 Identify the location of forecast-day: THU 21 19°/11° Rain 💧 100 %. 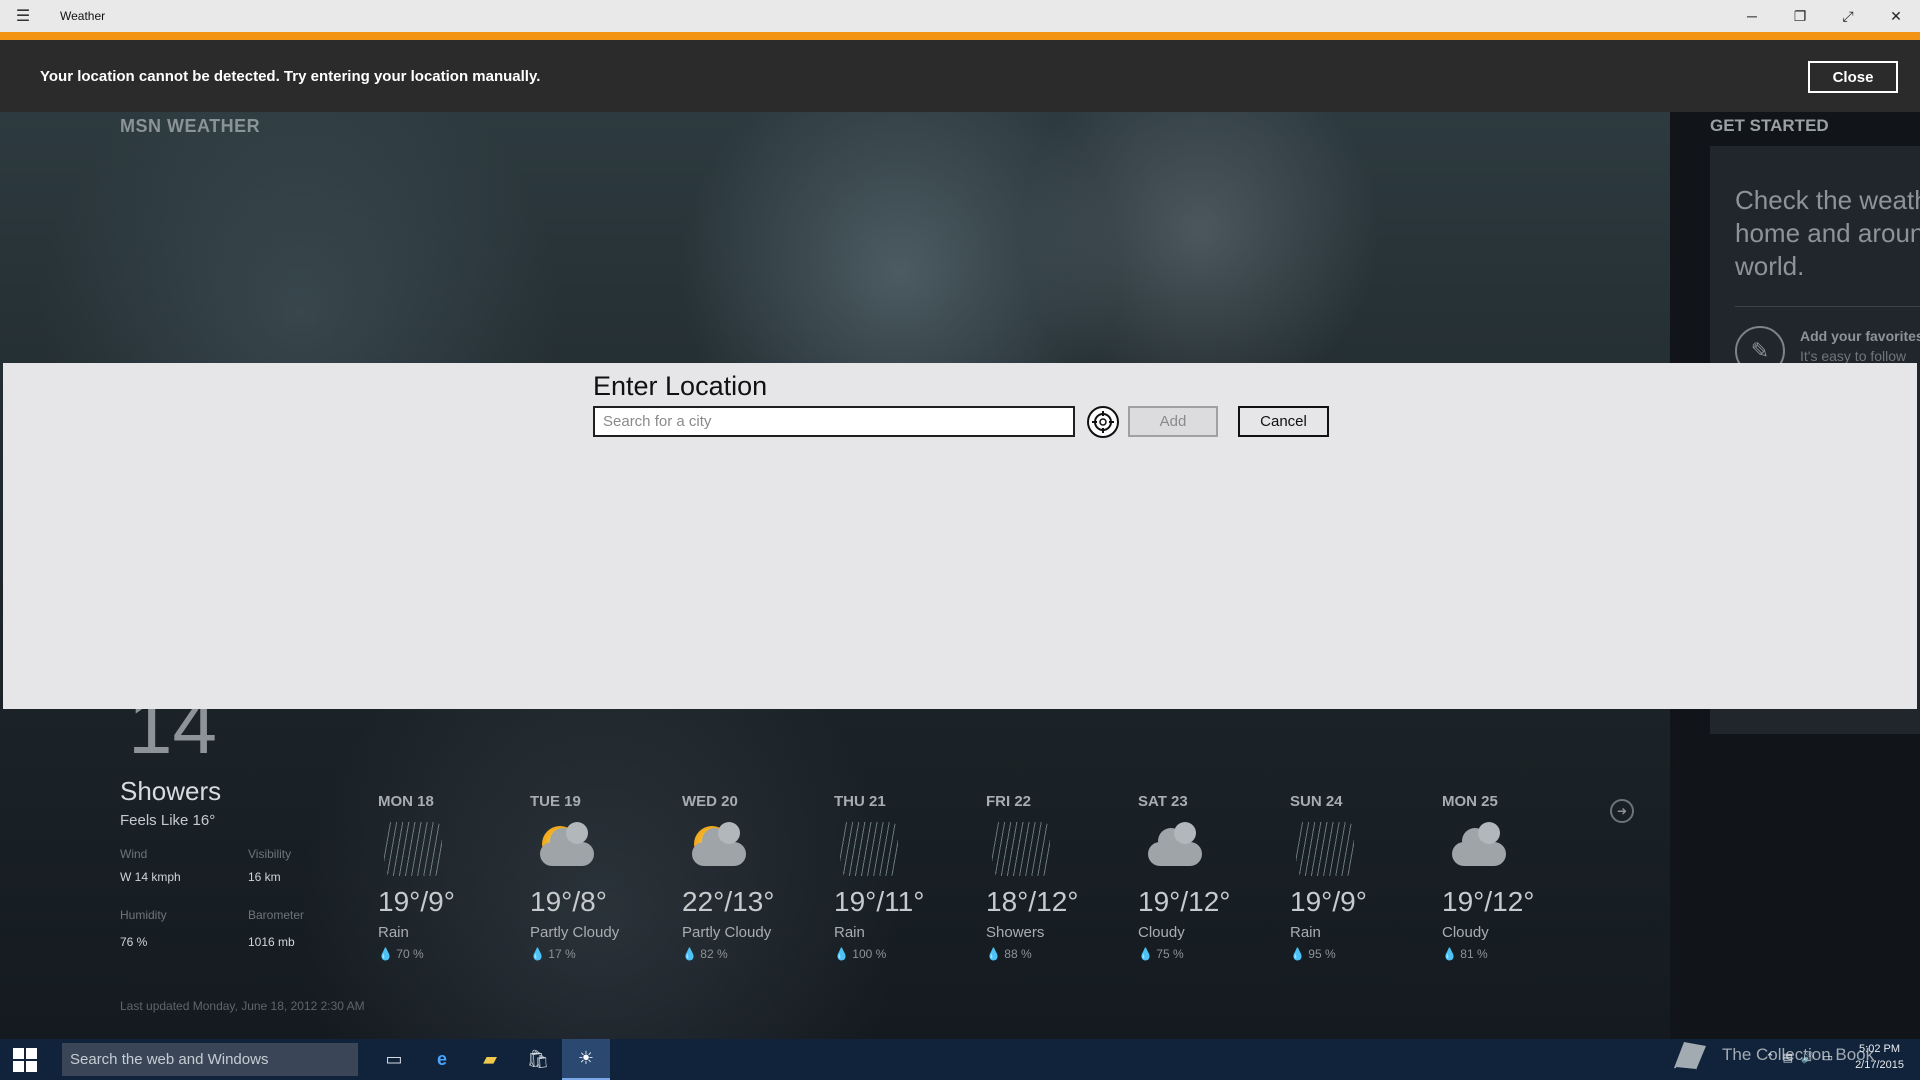
(909, 877).